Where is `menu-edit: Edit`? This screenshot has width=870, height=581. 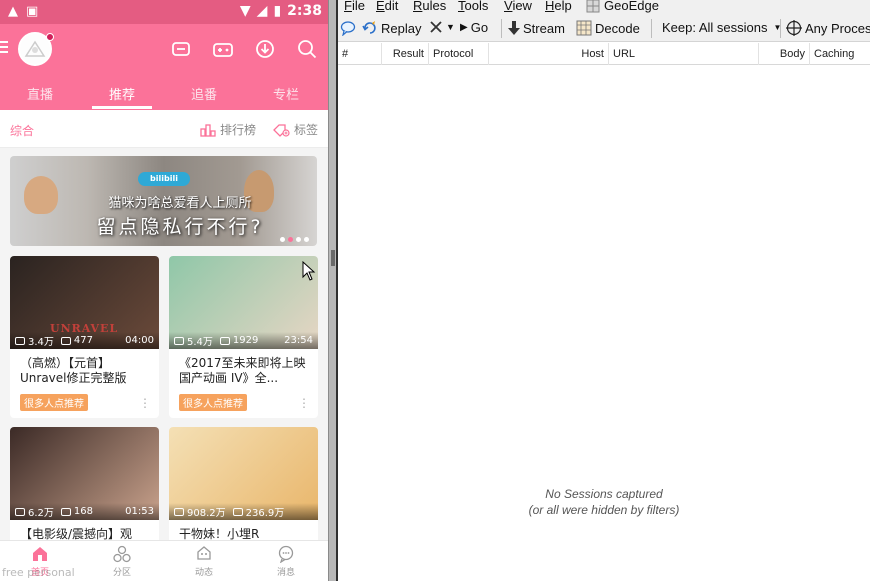 menu-edit: Edit is located at coordinates (387, 6).